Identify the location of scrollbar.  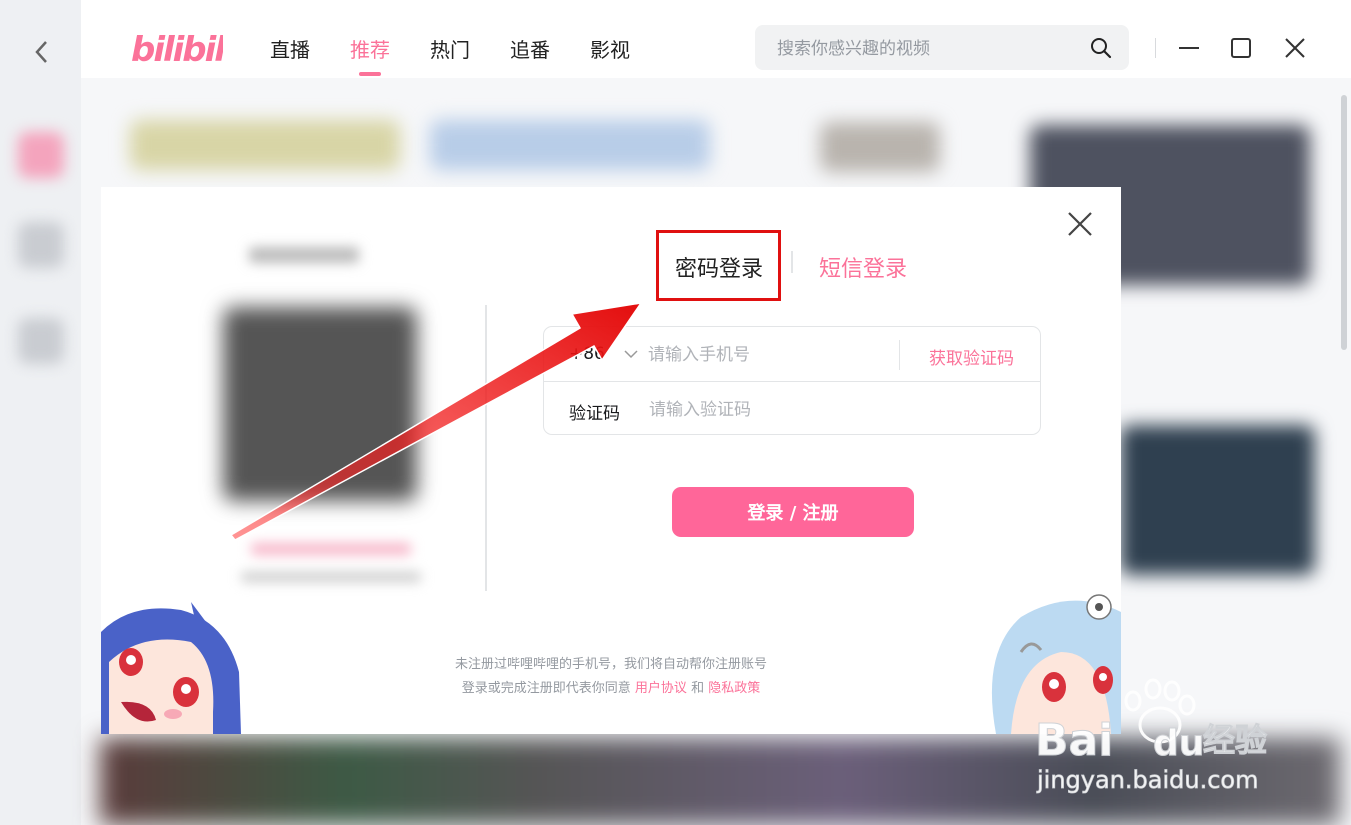
(1344, 222).